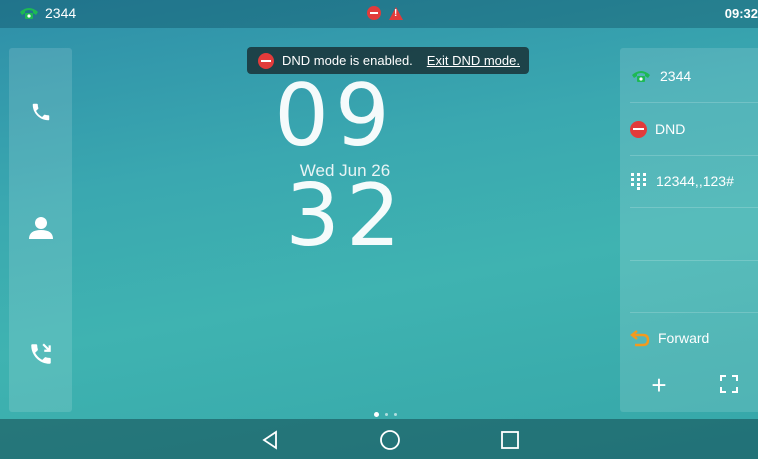 This screenshot has width=758, height=459. I want to click on sidebar-item-phone, so click(40, 112).